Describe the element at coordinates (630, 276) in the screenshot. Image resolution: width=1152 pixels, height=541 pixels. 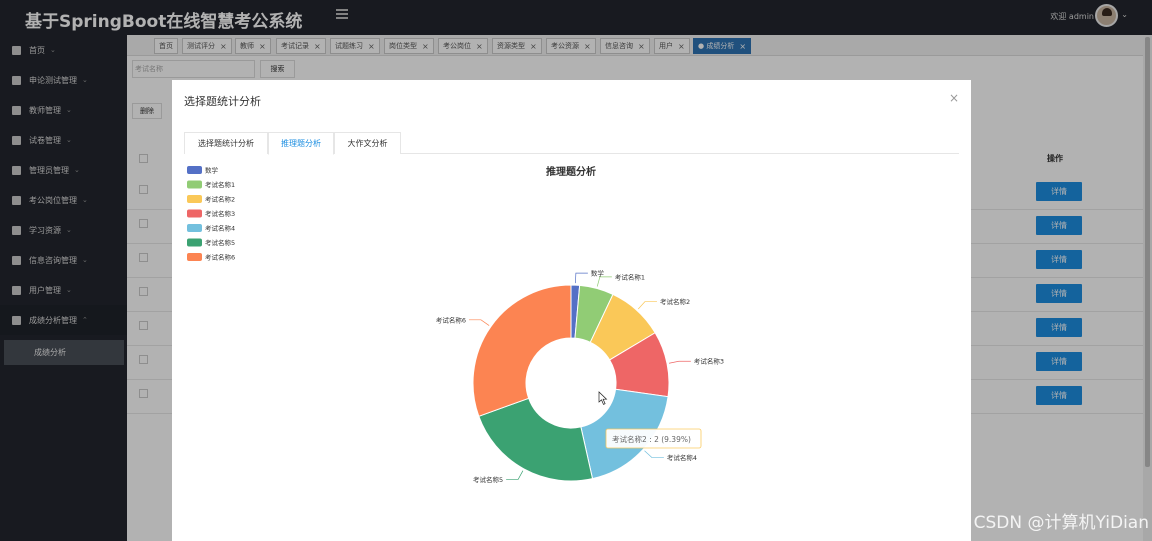
I see `slice-label: 考试名称1` at that location.